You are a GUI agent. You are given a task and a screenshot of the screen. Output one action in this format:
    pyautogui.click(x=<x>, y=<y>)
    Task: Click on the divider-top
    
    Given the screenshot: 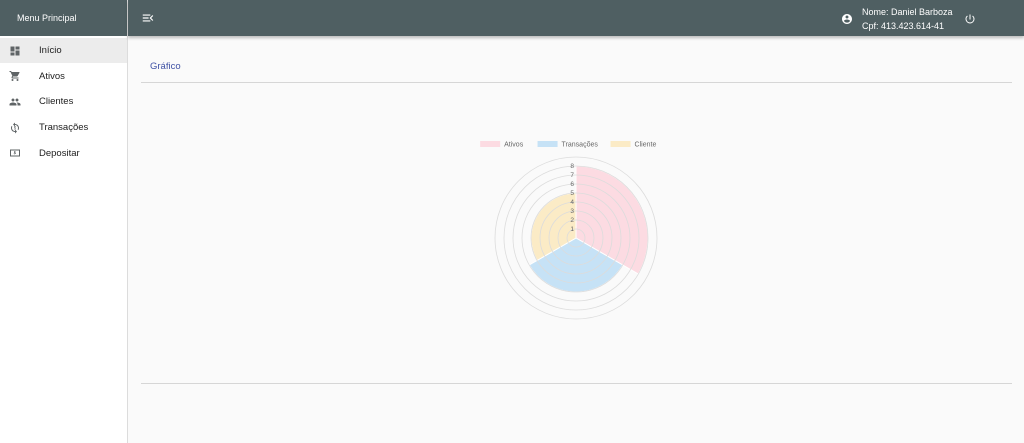 What is the action you would take?
    pyautogui.click(x=576, y=82)
    